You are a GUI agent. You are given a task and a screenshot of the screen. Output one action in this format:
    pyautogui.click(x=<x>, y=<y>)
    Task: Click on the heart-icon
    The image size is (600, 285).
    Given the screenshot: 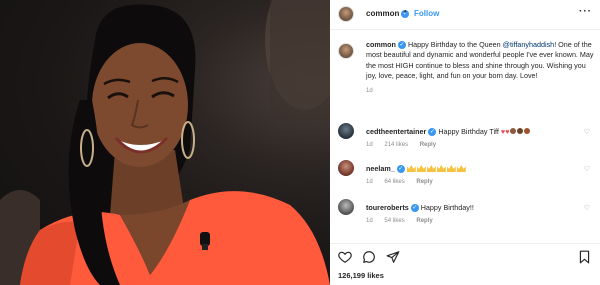 What is the action you would take?
    pyautogui.click(x=345, y=257)
    